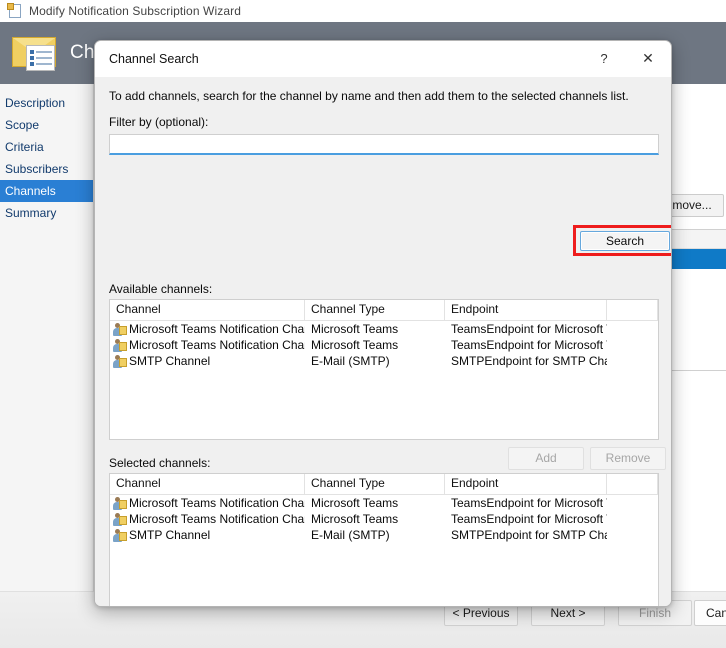  I want to click on sidebar-item-criteria: Criteria, so click(46, 147).